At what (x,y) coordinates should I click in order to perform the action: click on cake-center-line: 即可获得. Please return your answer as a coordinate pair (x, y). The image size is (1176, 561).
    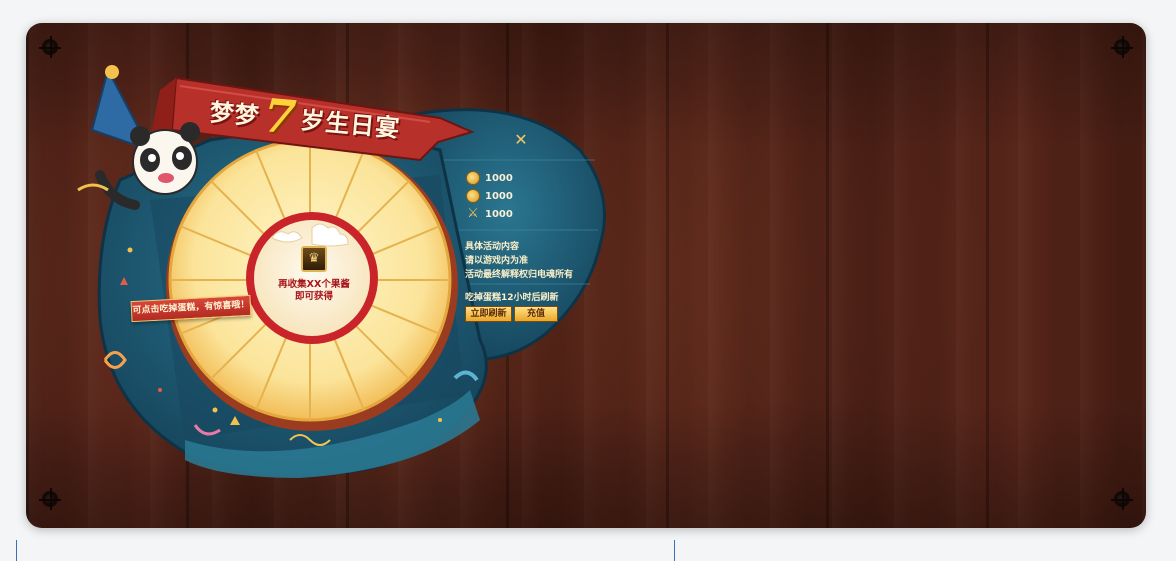
    Looking at the image, I should click on (313, 296).